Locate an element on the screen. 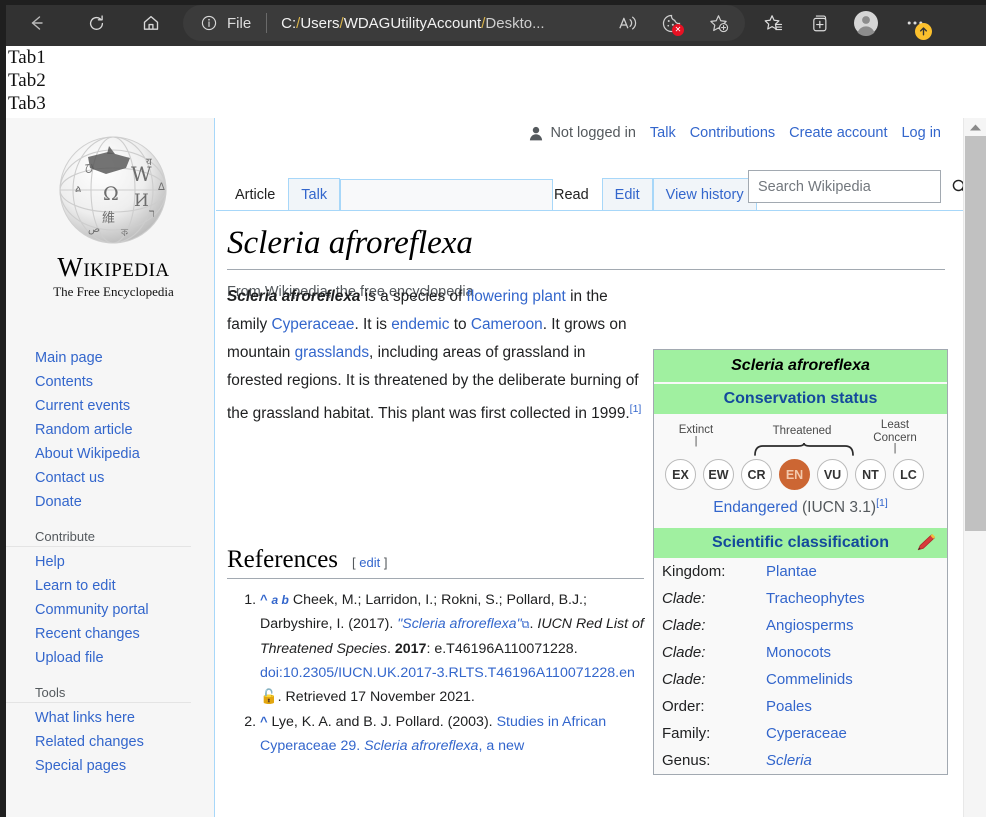 Image resolution: width=986 pixels, height=817 pixels. taxonomy-value-clade-2: Angiosperms is located at coordinates (854, 625).